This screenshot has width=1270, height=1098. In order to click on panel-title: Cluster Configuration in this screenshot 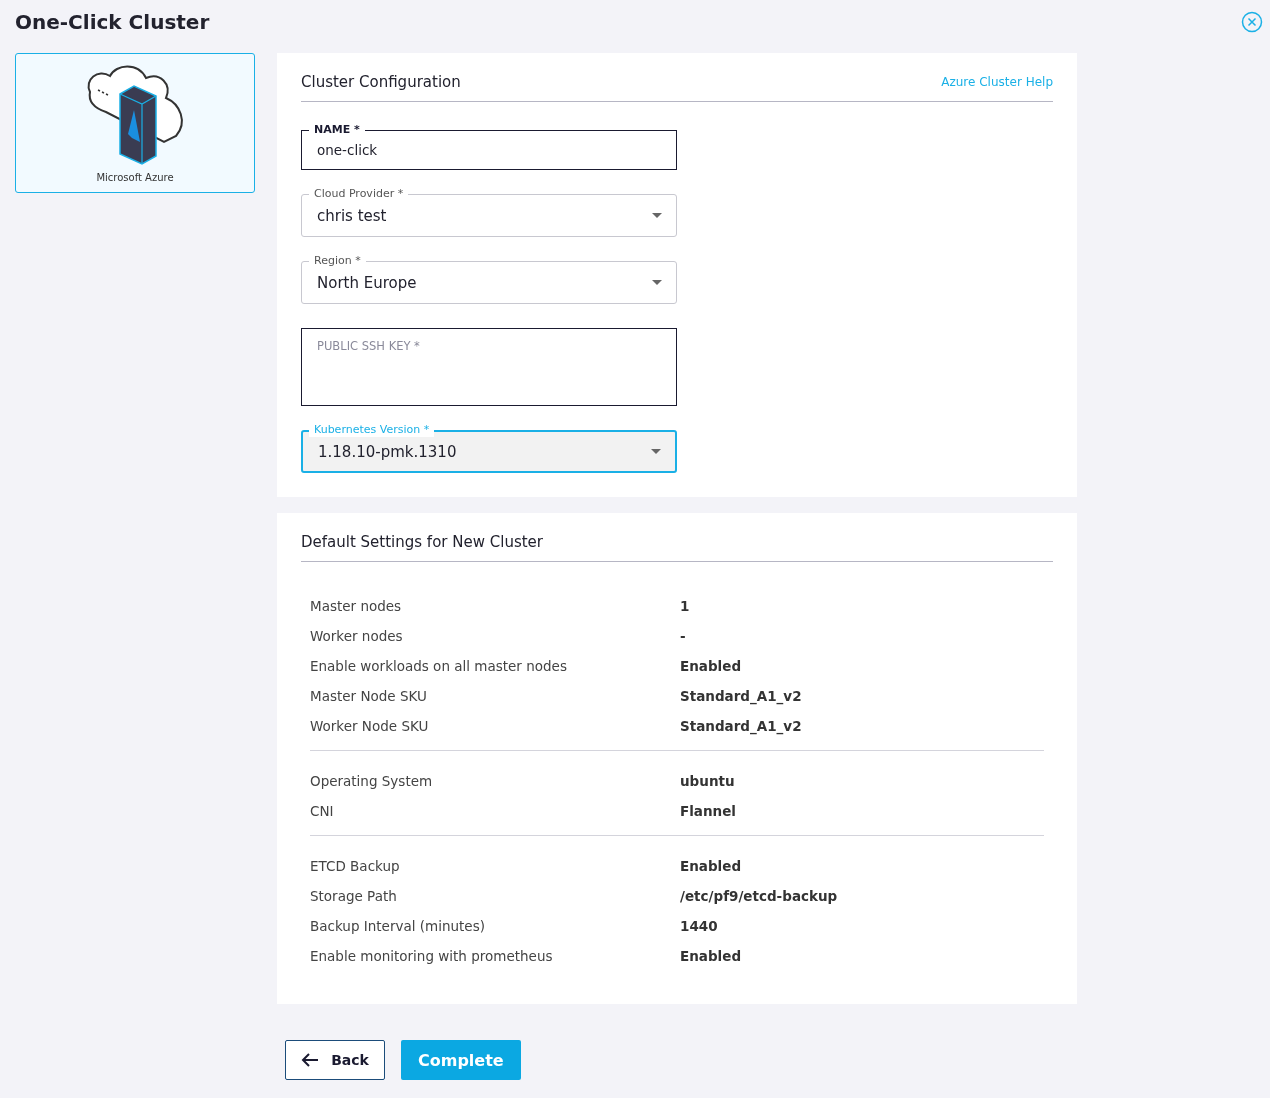, I will do `click(381, 82)`.